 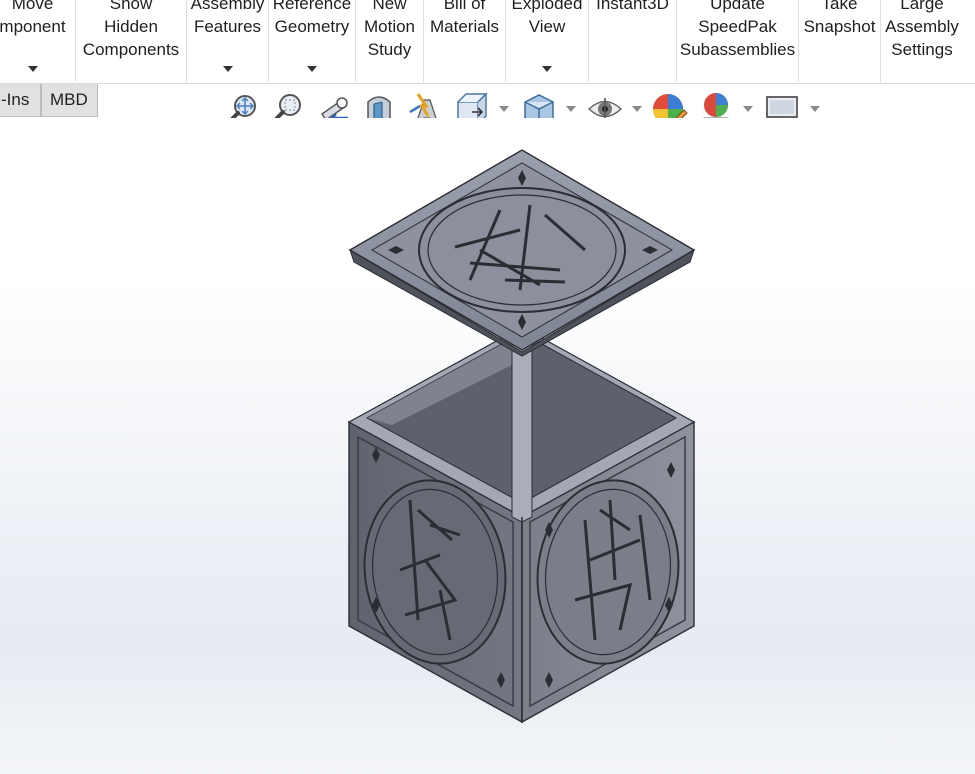 What do you see at coordinates (312, 69) in the screenshot?
I see `reference-geometry-dropdown-icon` at bounding box center [312, 69].